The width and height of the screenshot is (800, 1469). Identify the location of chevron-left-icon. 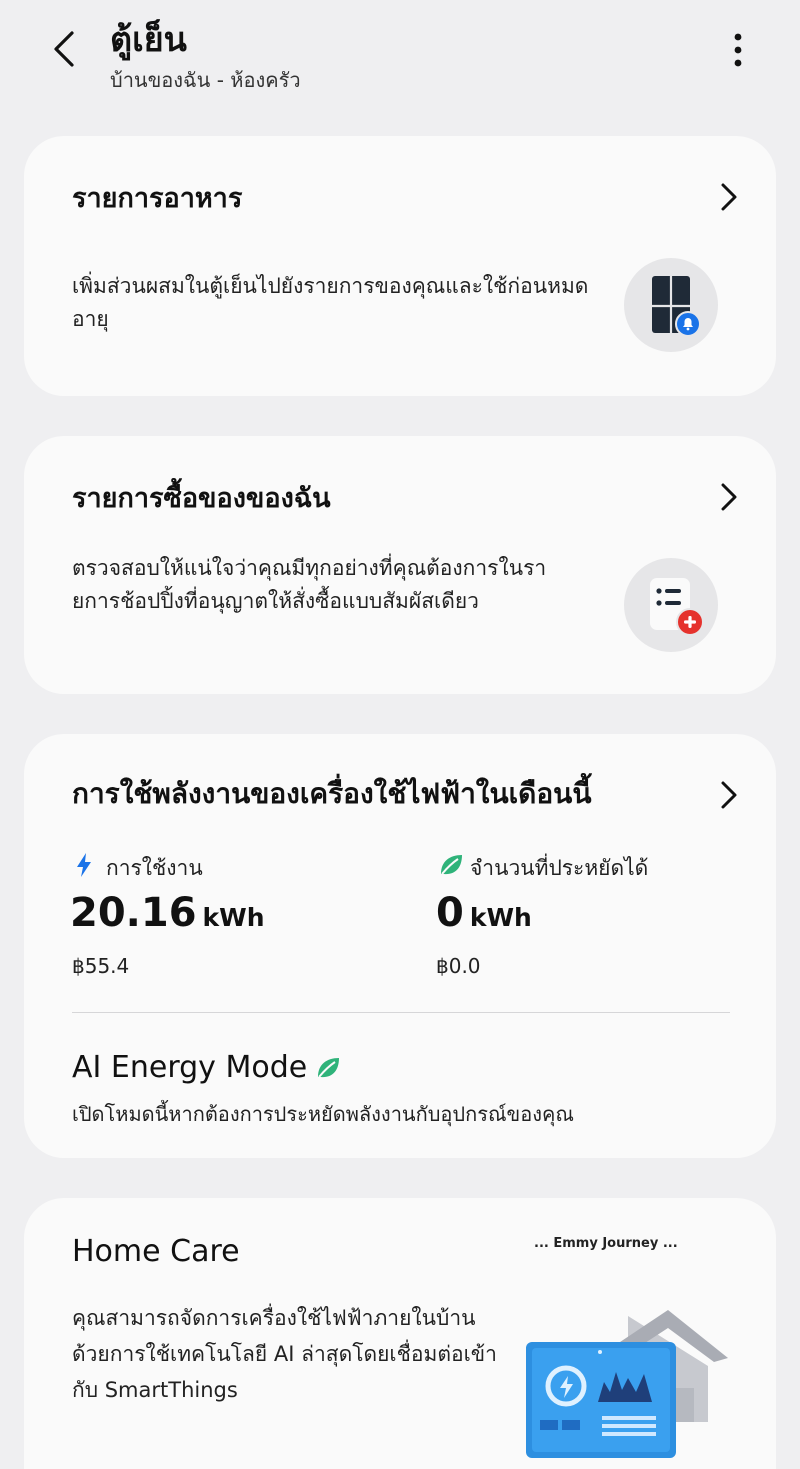
(64, 49).